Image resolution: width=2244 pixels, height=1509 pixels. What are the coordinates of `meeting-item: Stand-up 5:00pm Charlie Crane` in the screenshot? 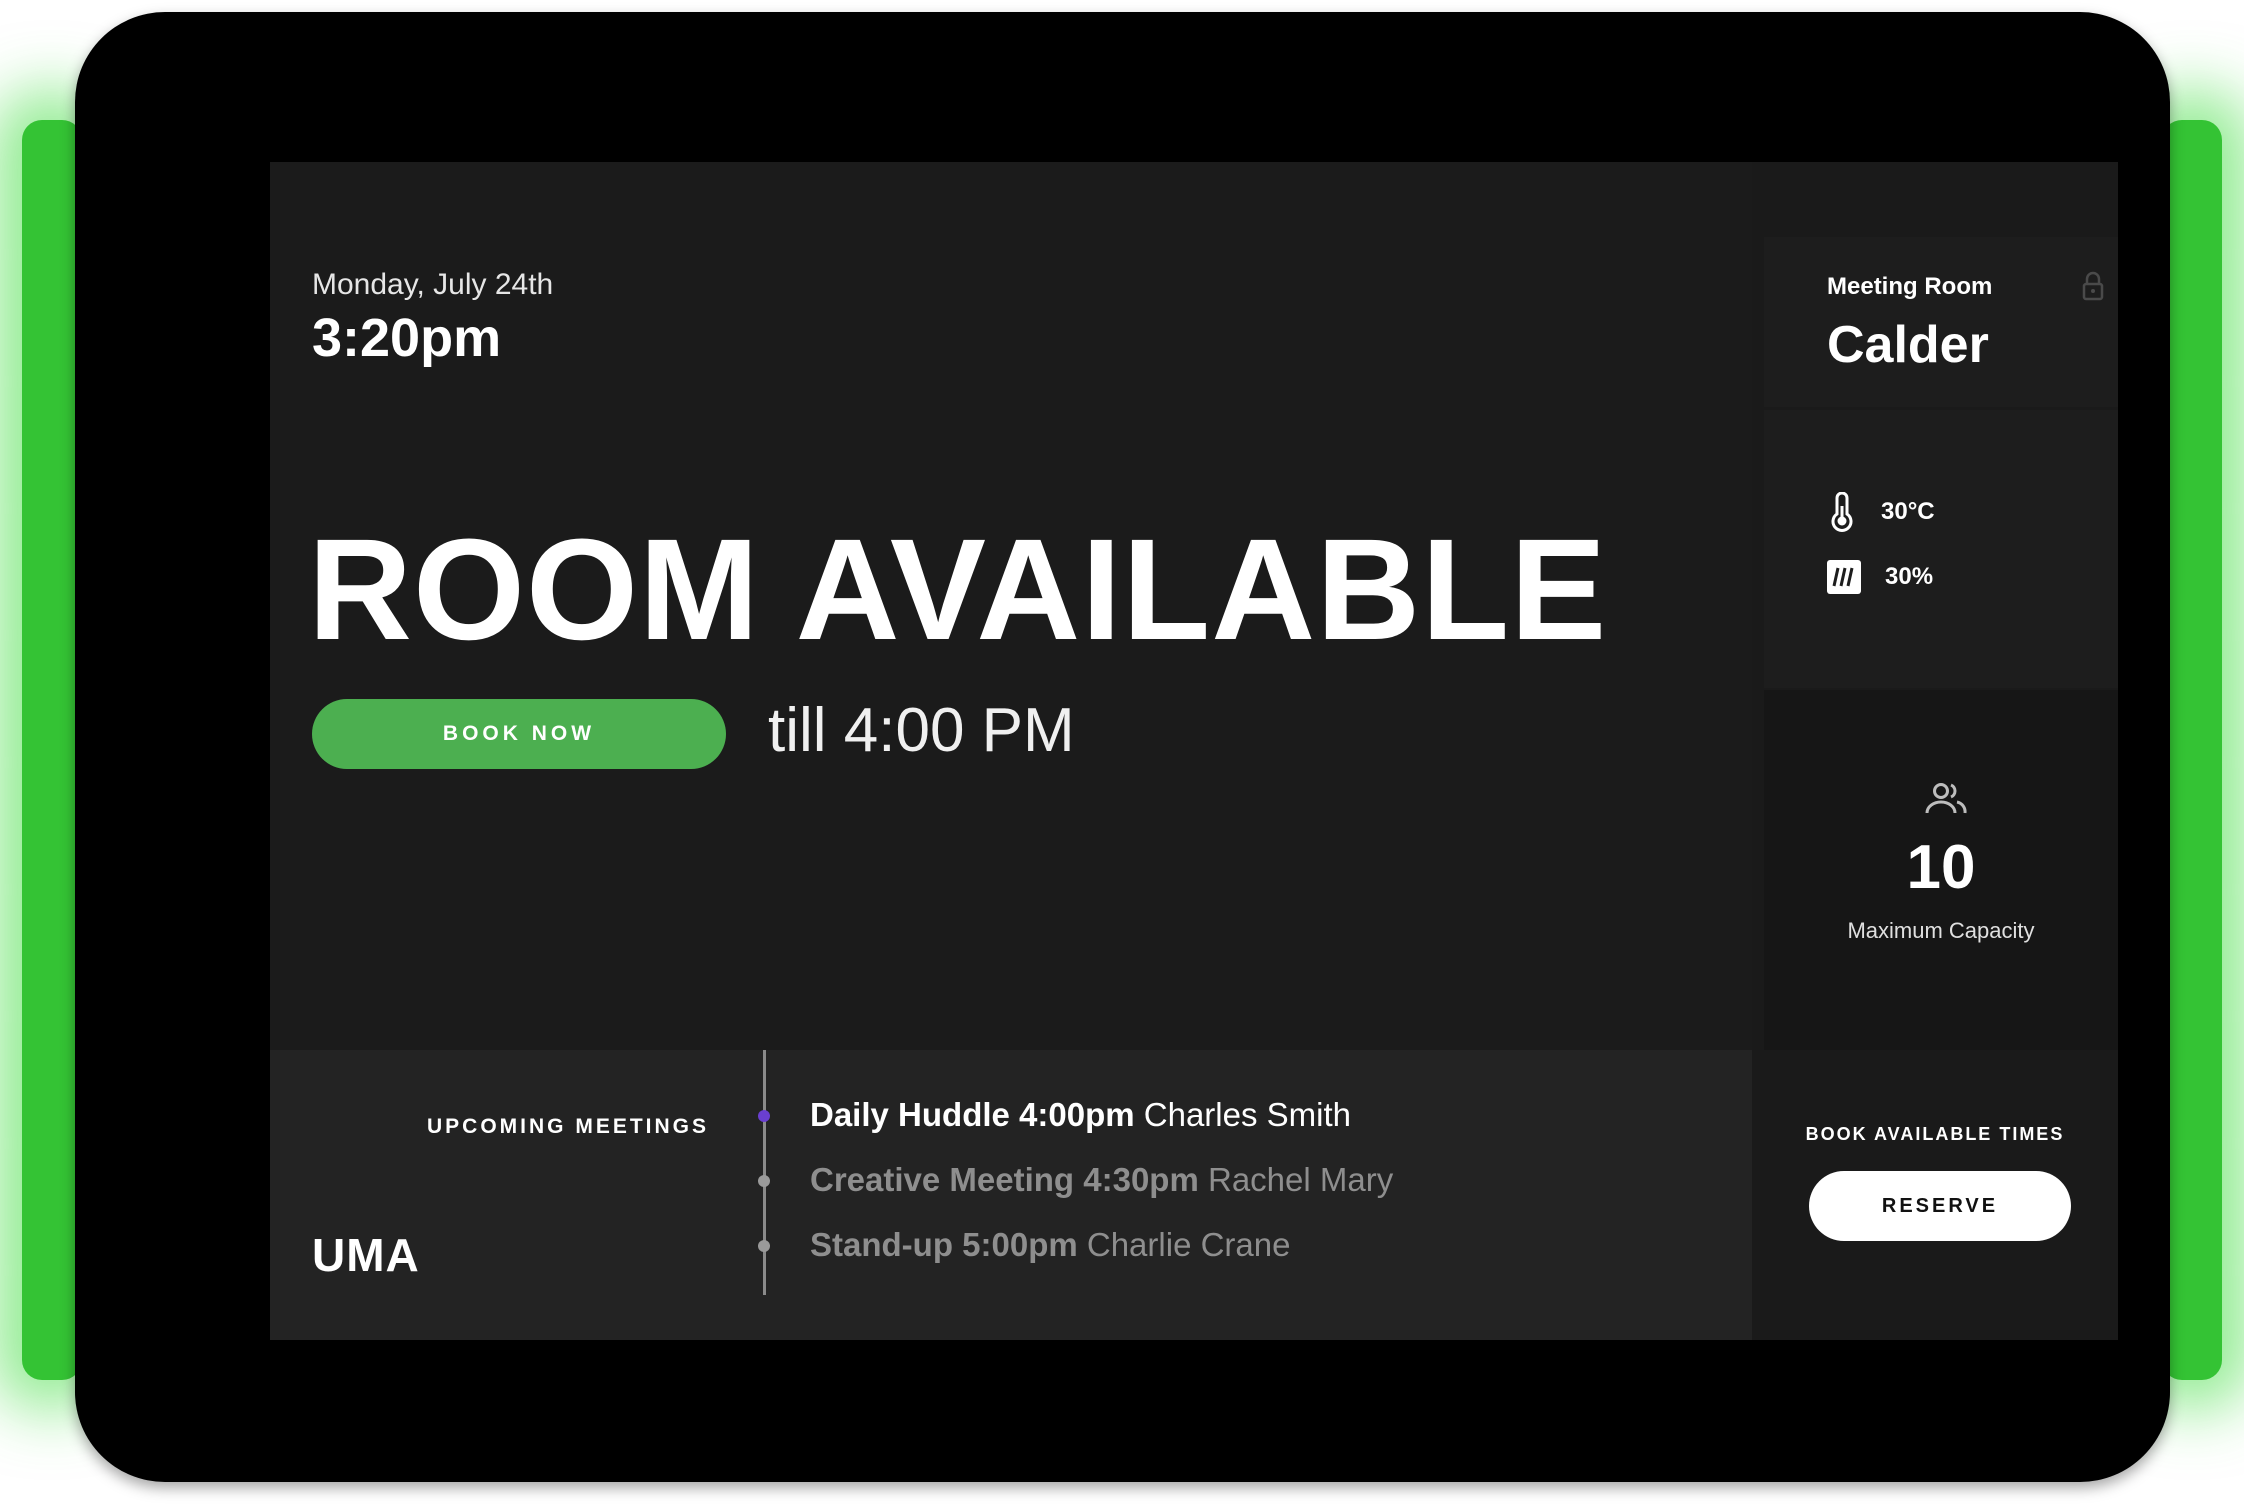 It's located at (1050, 1245).